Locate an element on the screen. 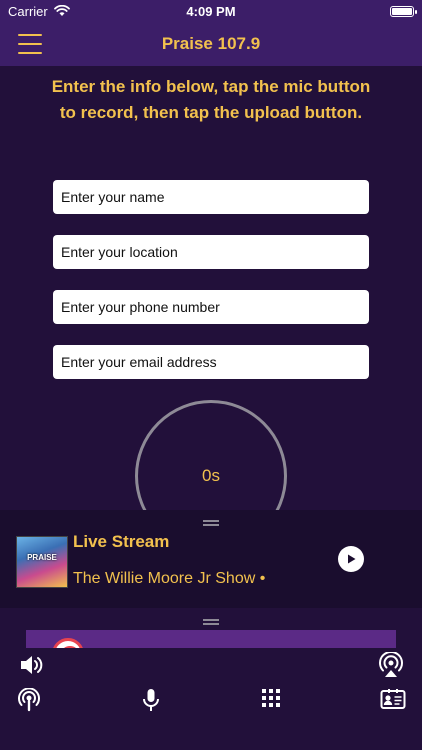 Image resolution: width=422 pixels, height=750 pixels. record-timer: 0s is located at coordinates (211, 475).